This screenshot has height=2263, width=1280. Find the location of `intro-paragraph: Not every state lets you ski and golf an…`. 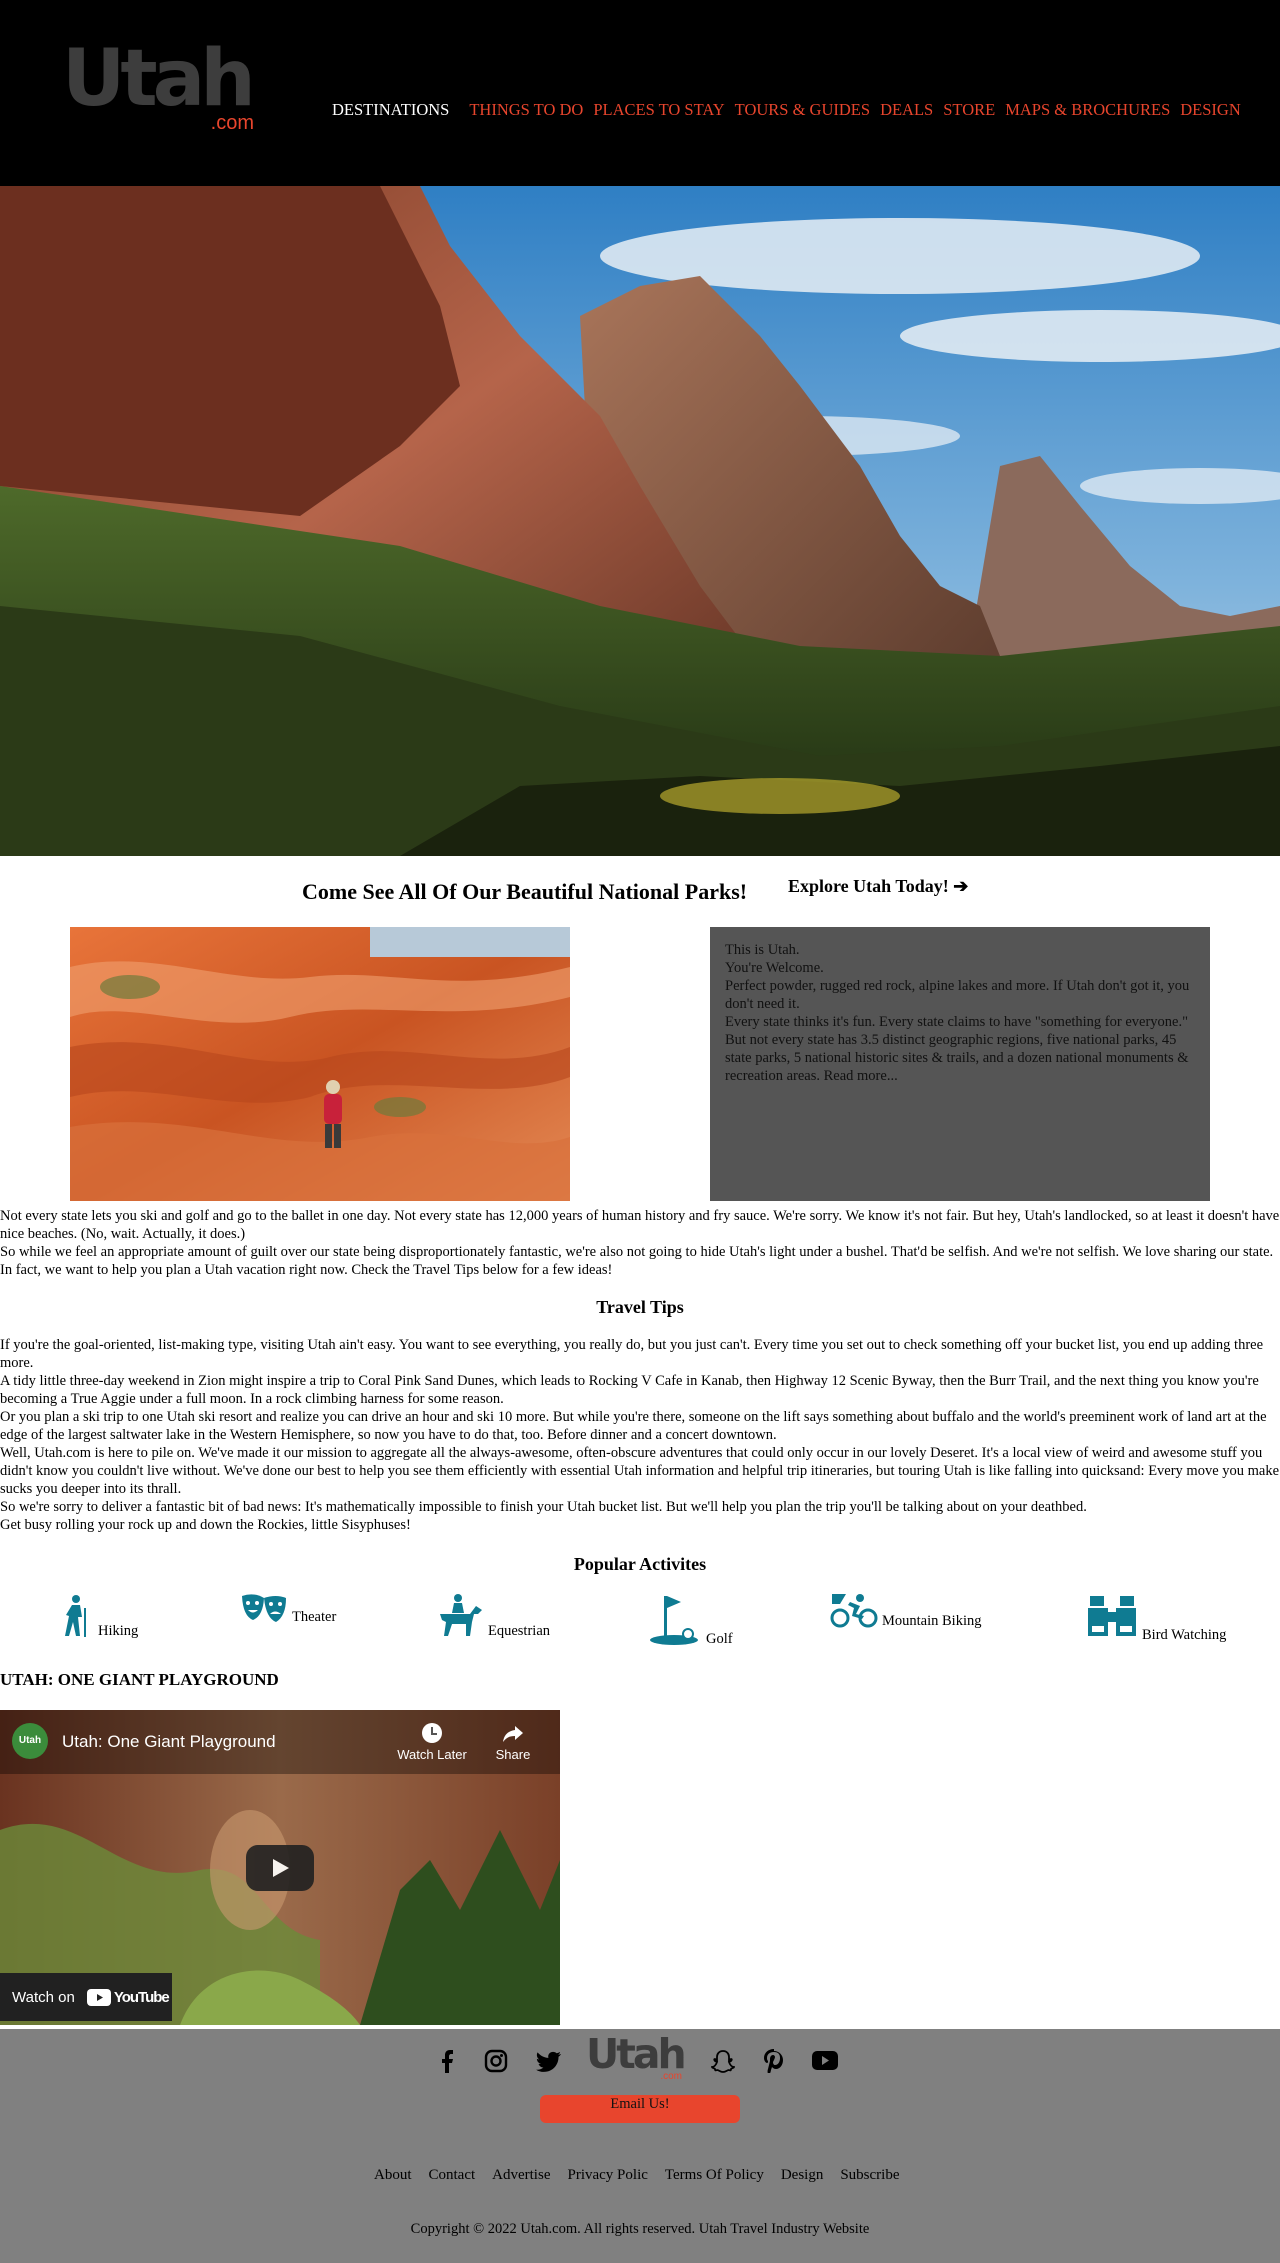

intro-paragraph: Not every state lets you ski and golf an… is located at coordinates (640, 1225).